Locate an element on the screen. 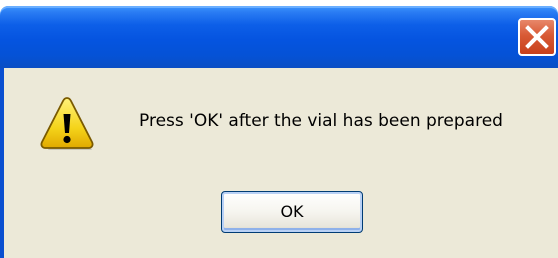 Image resolution: width=558 pixels, height=258 pixels. window-border is located at coordinates (2, 163).